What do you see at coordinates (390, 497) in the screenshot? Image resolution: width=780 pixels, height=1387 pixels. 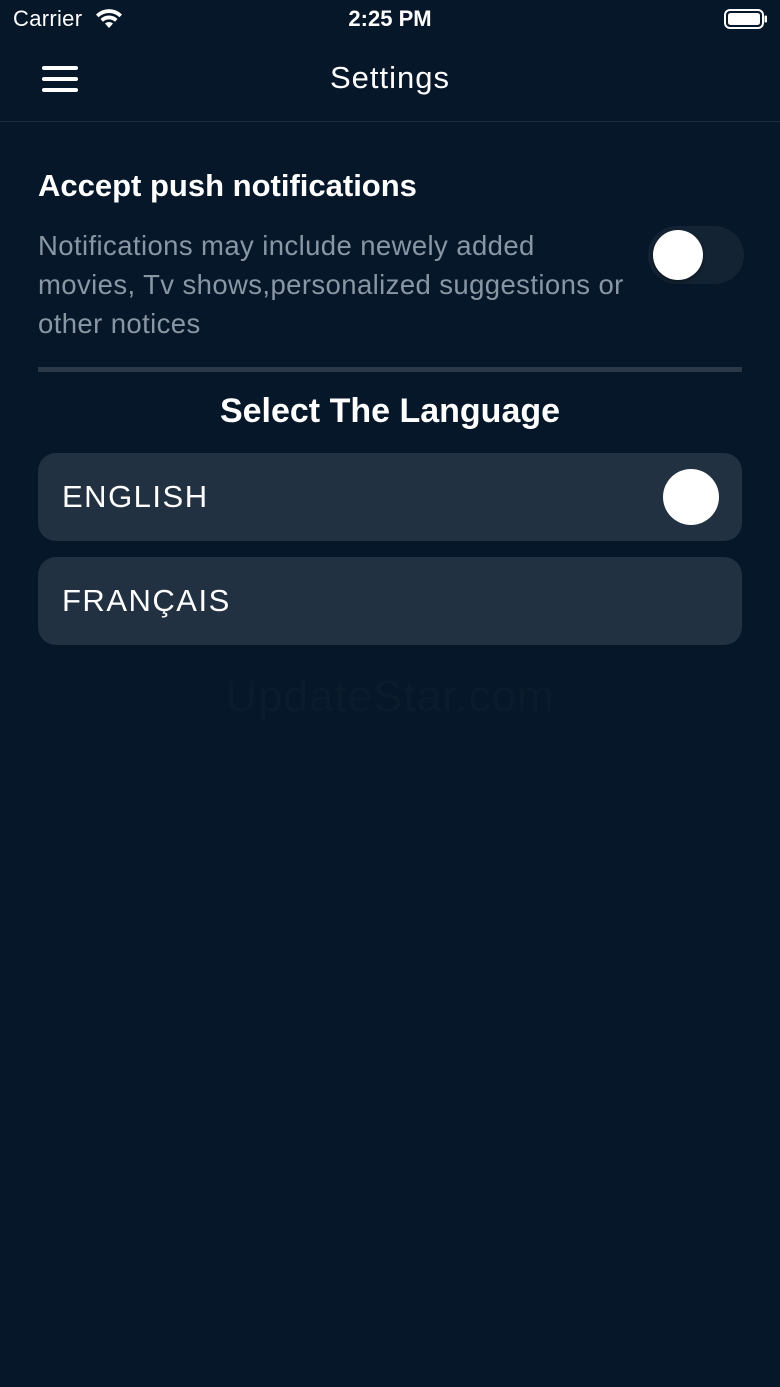 I see `language-option-english: ENGLISH` at bounding box center [390, 497].